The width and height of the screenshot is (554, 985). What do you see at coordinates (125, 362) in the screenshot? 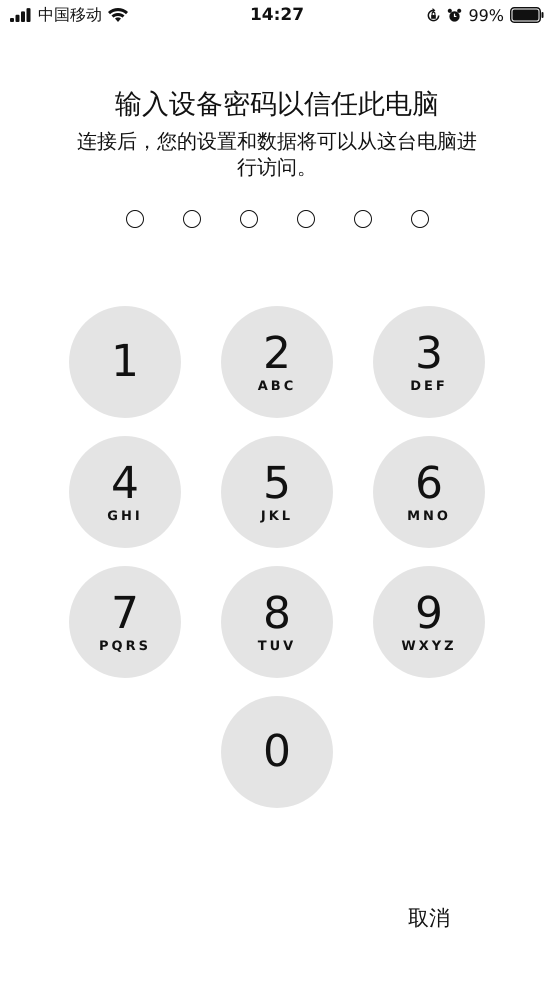
I see `keypad-key: 1` at bounding box center [125, 362].